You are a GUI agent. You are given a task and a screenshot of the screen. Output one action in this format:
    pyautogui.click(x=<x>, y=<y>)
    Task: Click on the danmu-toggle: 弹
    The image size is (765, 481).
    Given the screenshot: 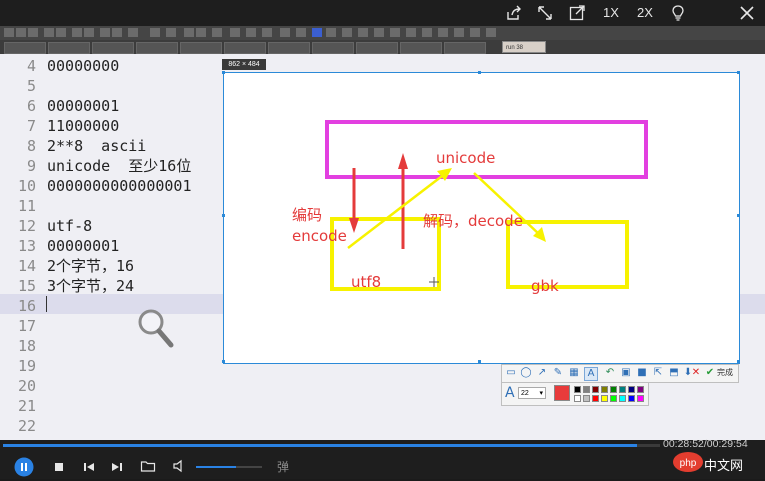 What is the action you would take?
    pyautogui.click(x=283, y=466)
    